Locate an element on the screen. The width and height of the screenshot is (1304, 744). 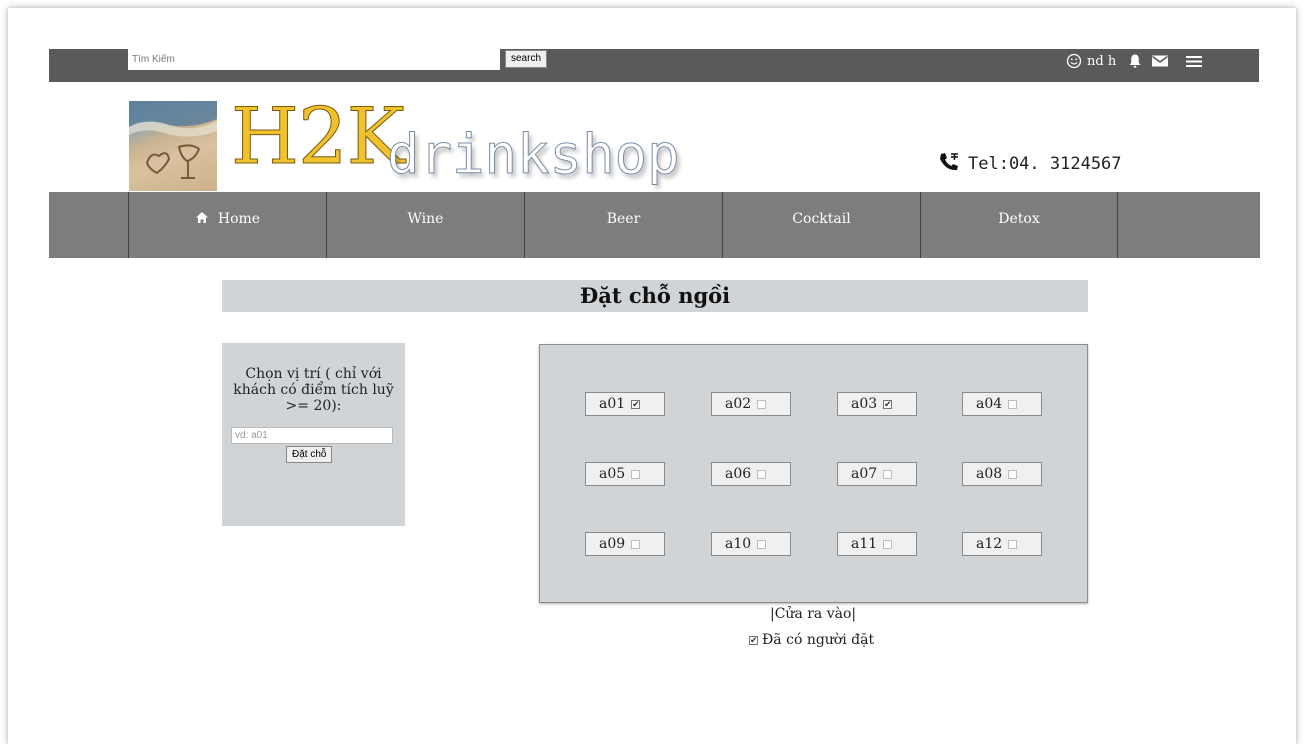
seat-label: a12 is located at coordinates (989, 544).